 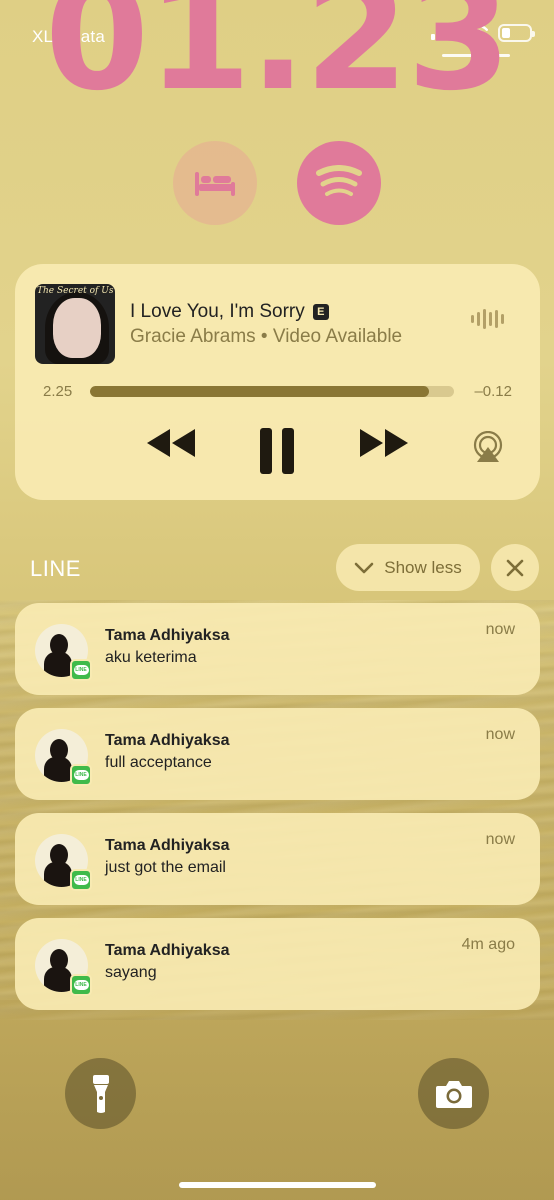 I want to click on track-title-text: I Love You, I'm Sorry, so click(x=217, y=311).